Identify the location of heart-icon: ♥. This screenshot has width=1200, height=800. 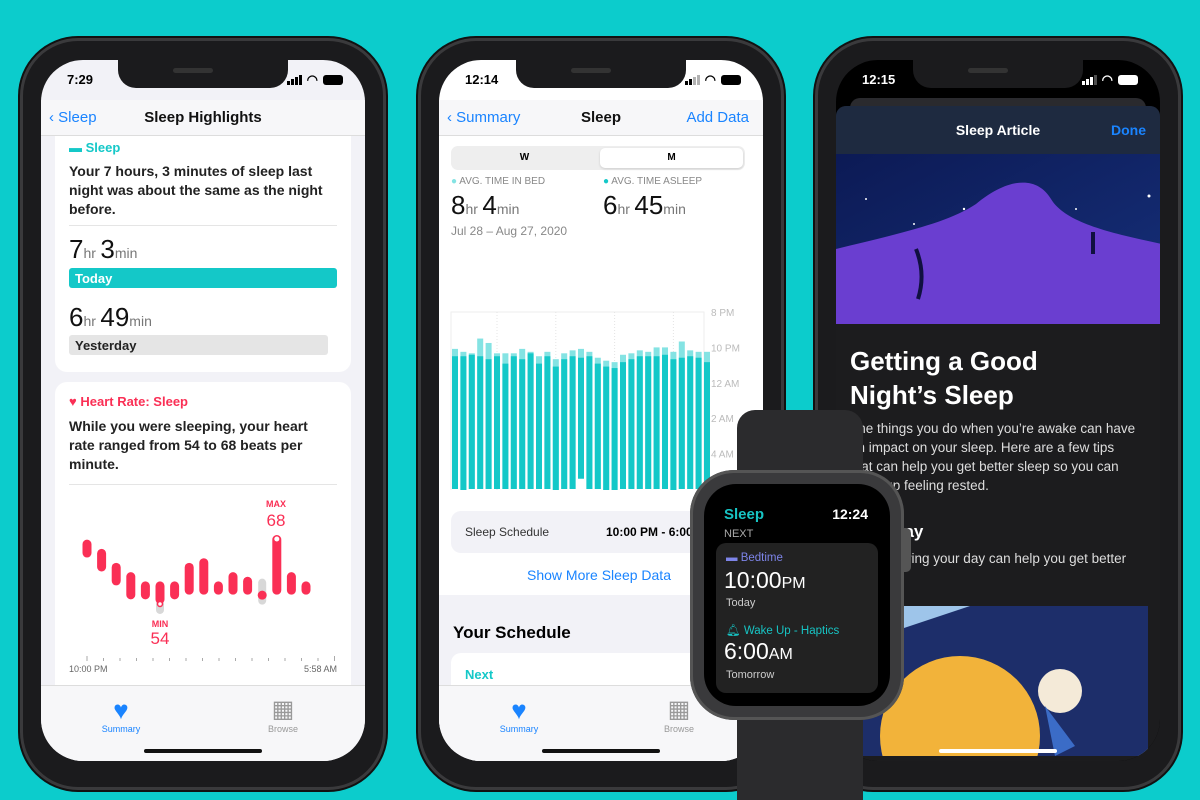
(519, 710).